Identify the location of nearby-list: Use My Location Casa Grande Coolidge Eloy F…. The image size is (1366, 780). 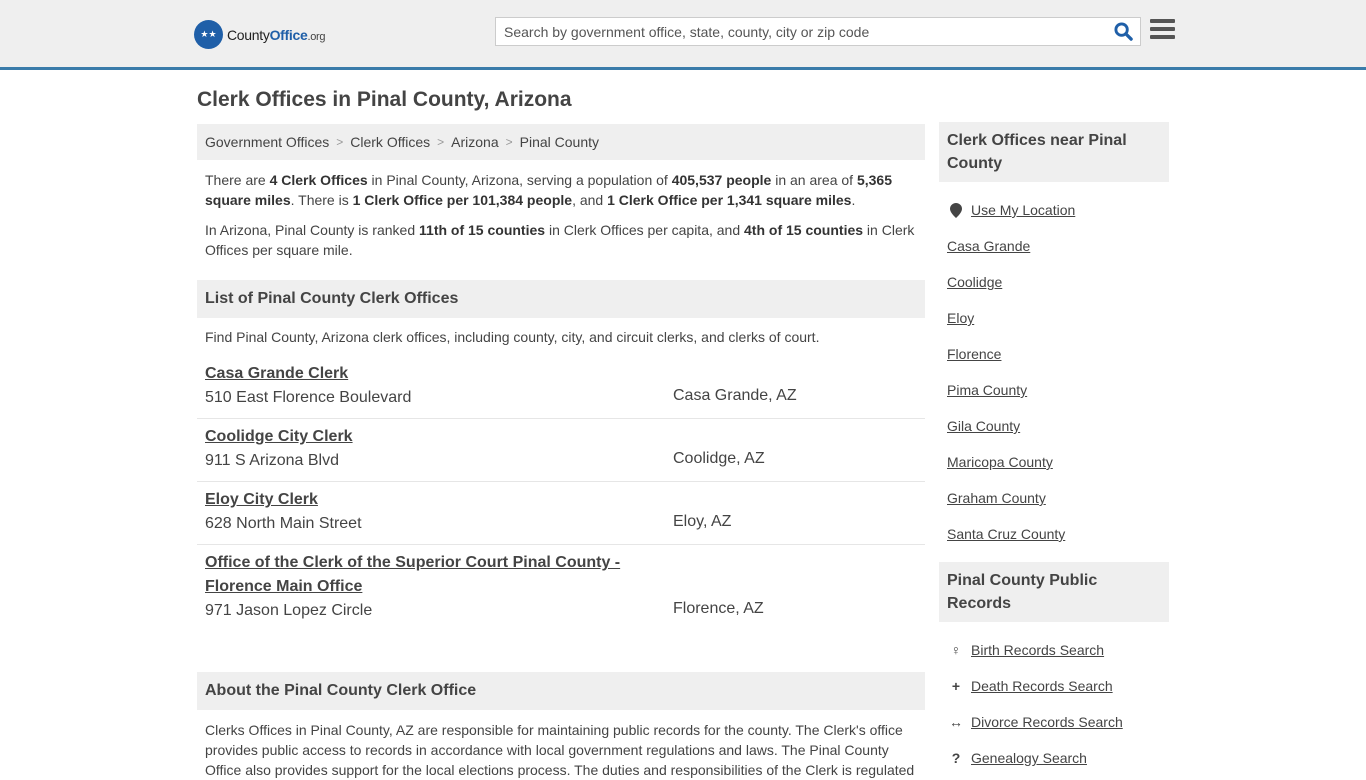
(1054, 367).